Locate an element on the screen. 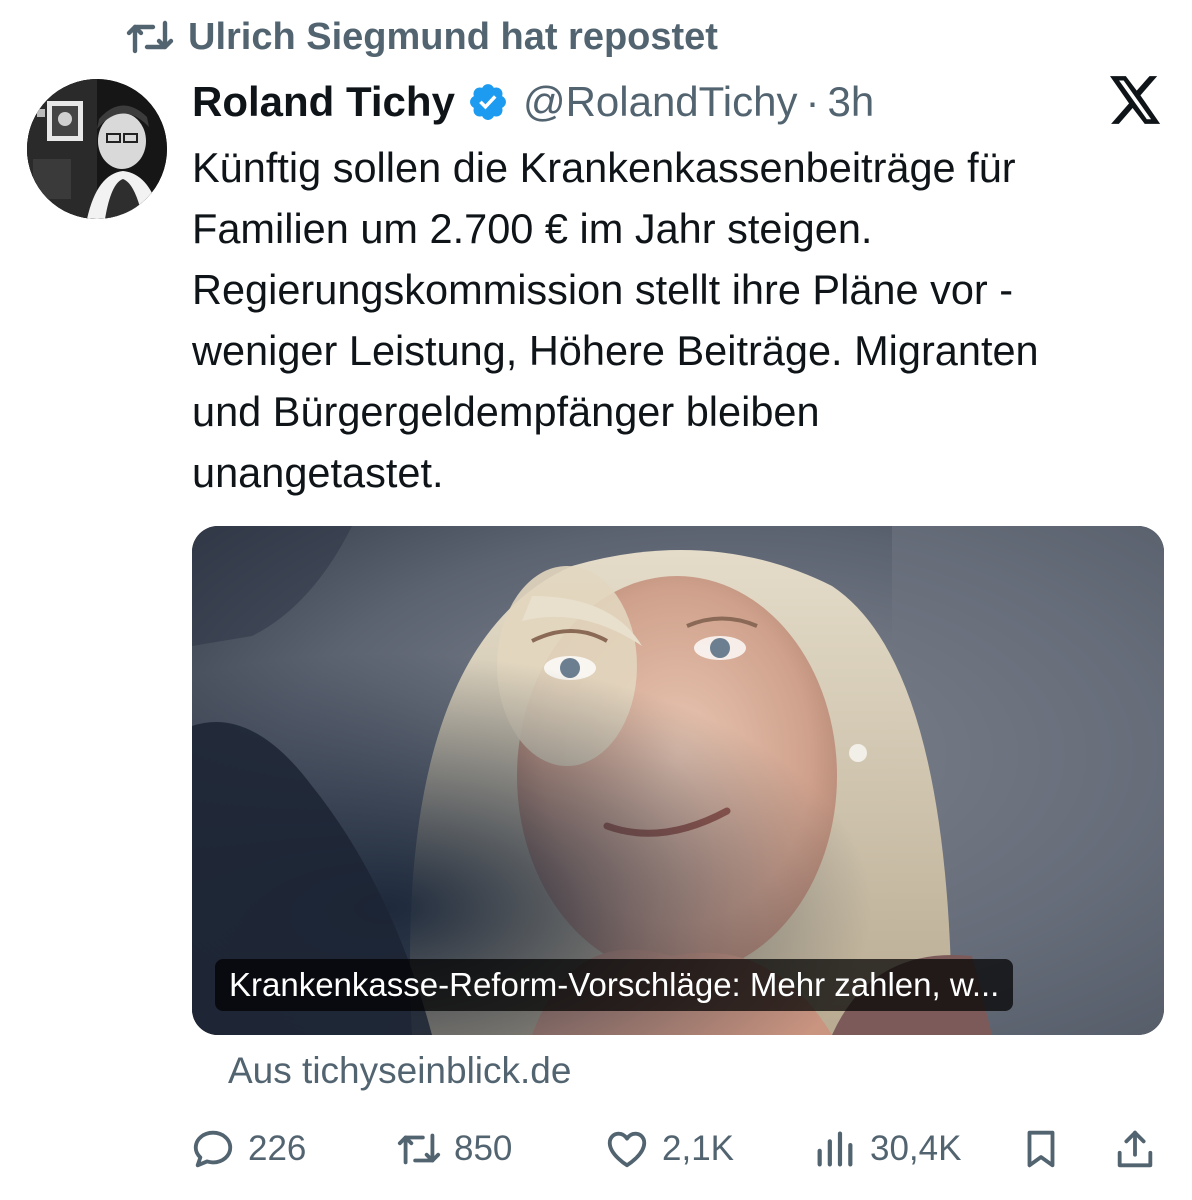  tweet-header: Roland Tichy @RolandTichy · 3h is located at coordinates (533, 102).